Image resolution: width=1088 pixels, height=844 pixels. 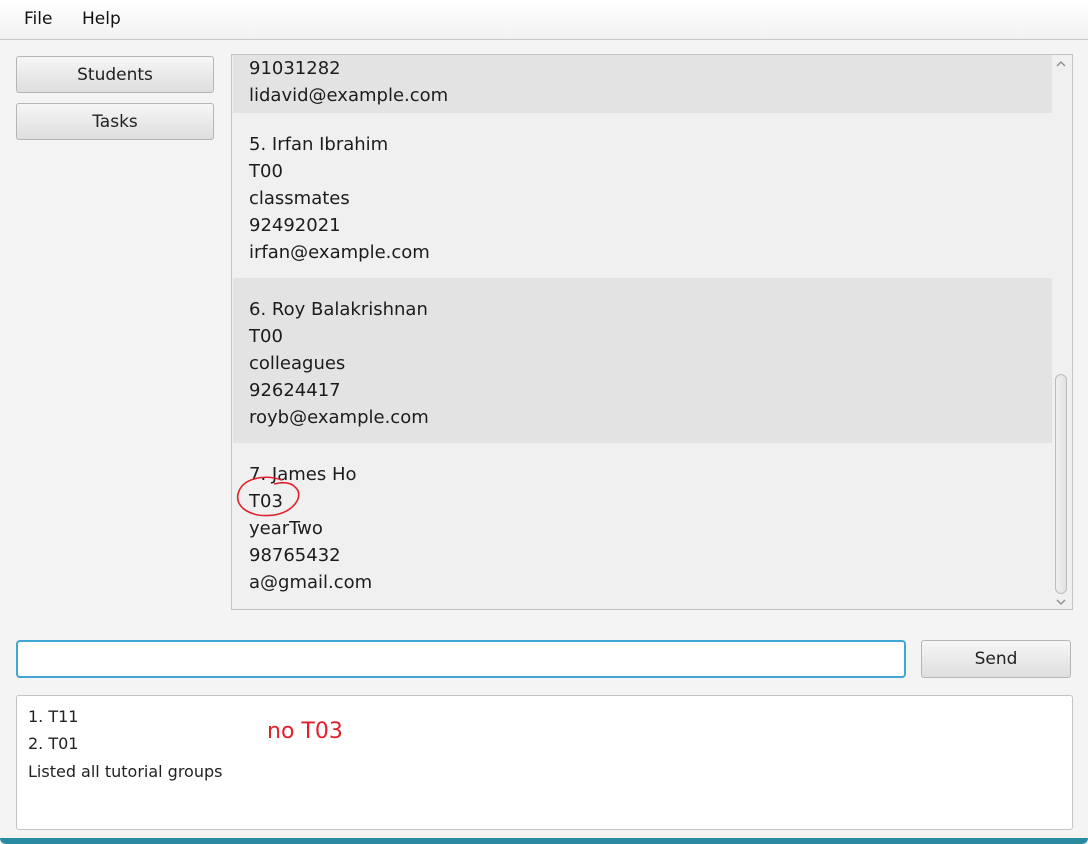 What do you see at coordinates (286, 528) in the screenshot?
I see `person-tag: yearTwo` at bounding box center [286, 528].